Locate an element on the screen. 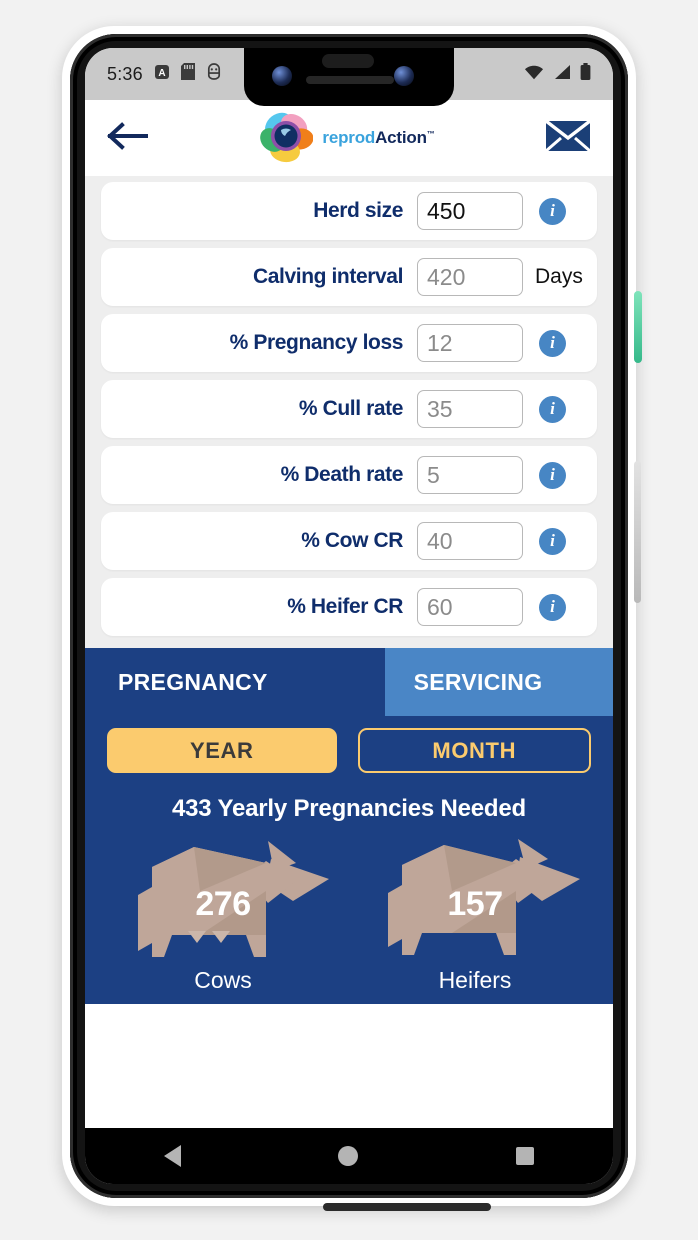  summary-text: 433 Yearly Pregnancies Needed is located at coordinates (349, 808).